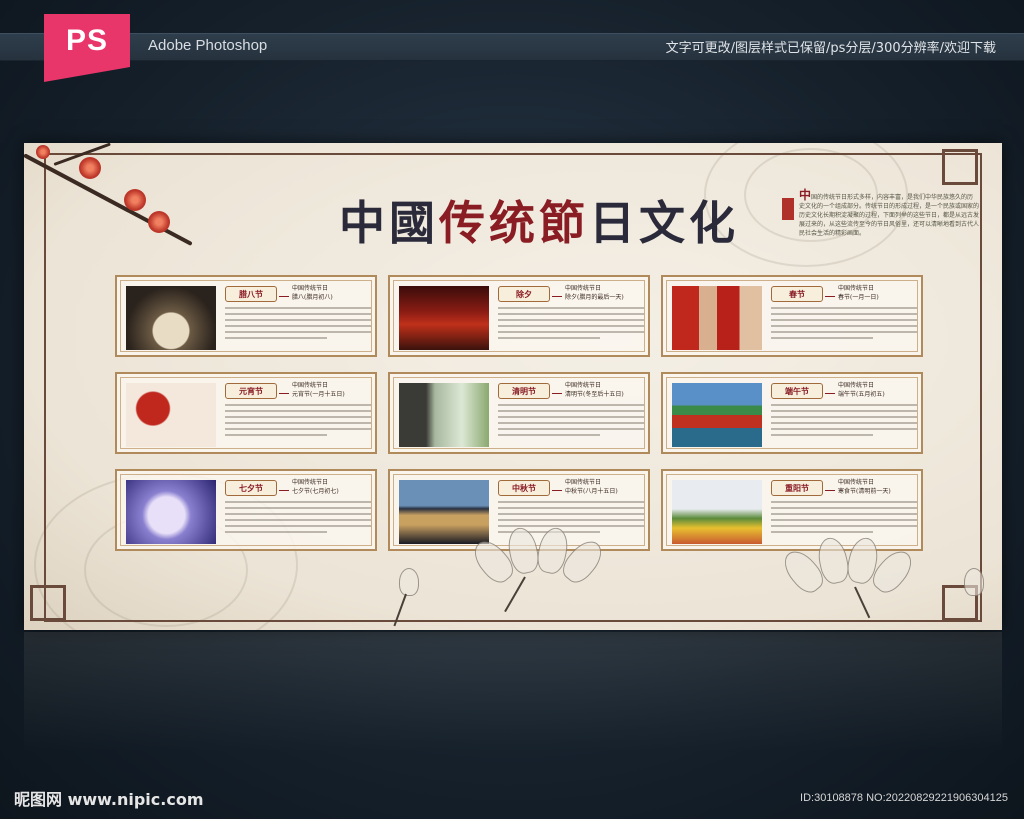 Image resolution: width=1024 pixels, height=819 pixels. What do you see at coordinates (171, 415) in the screenshot?
I see `lantern-festival-photo` at bounding box center [171, 415].